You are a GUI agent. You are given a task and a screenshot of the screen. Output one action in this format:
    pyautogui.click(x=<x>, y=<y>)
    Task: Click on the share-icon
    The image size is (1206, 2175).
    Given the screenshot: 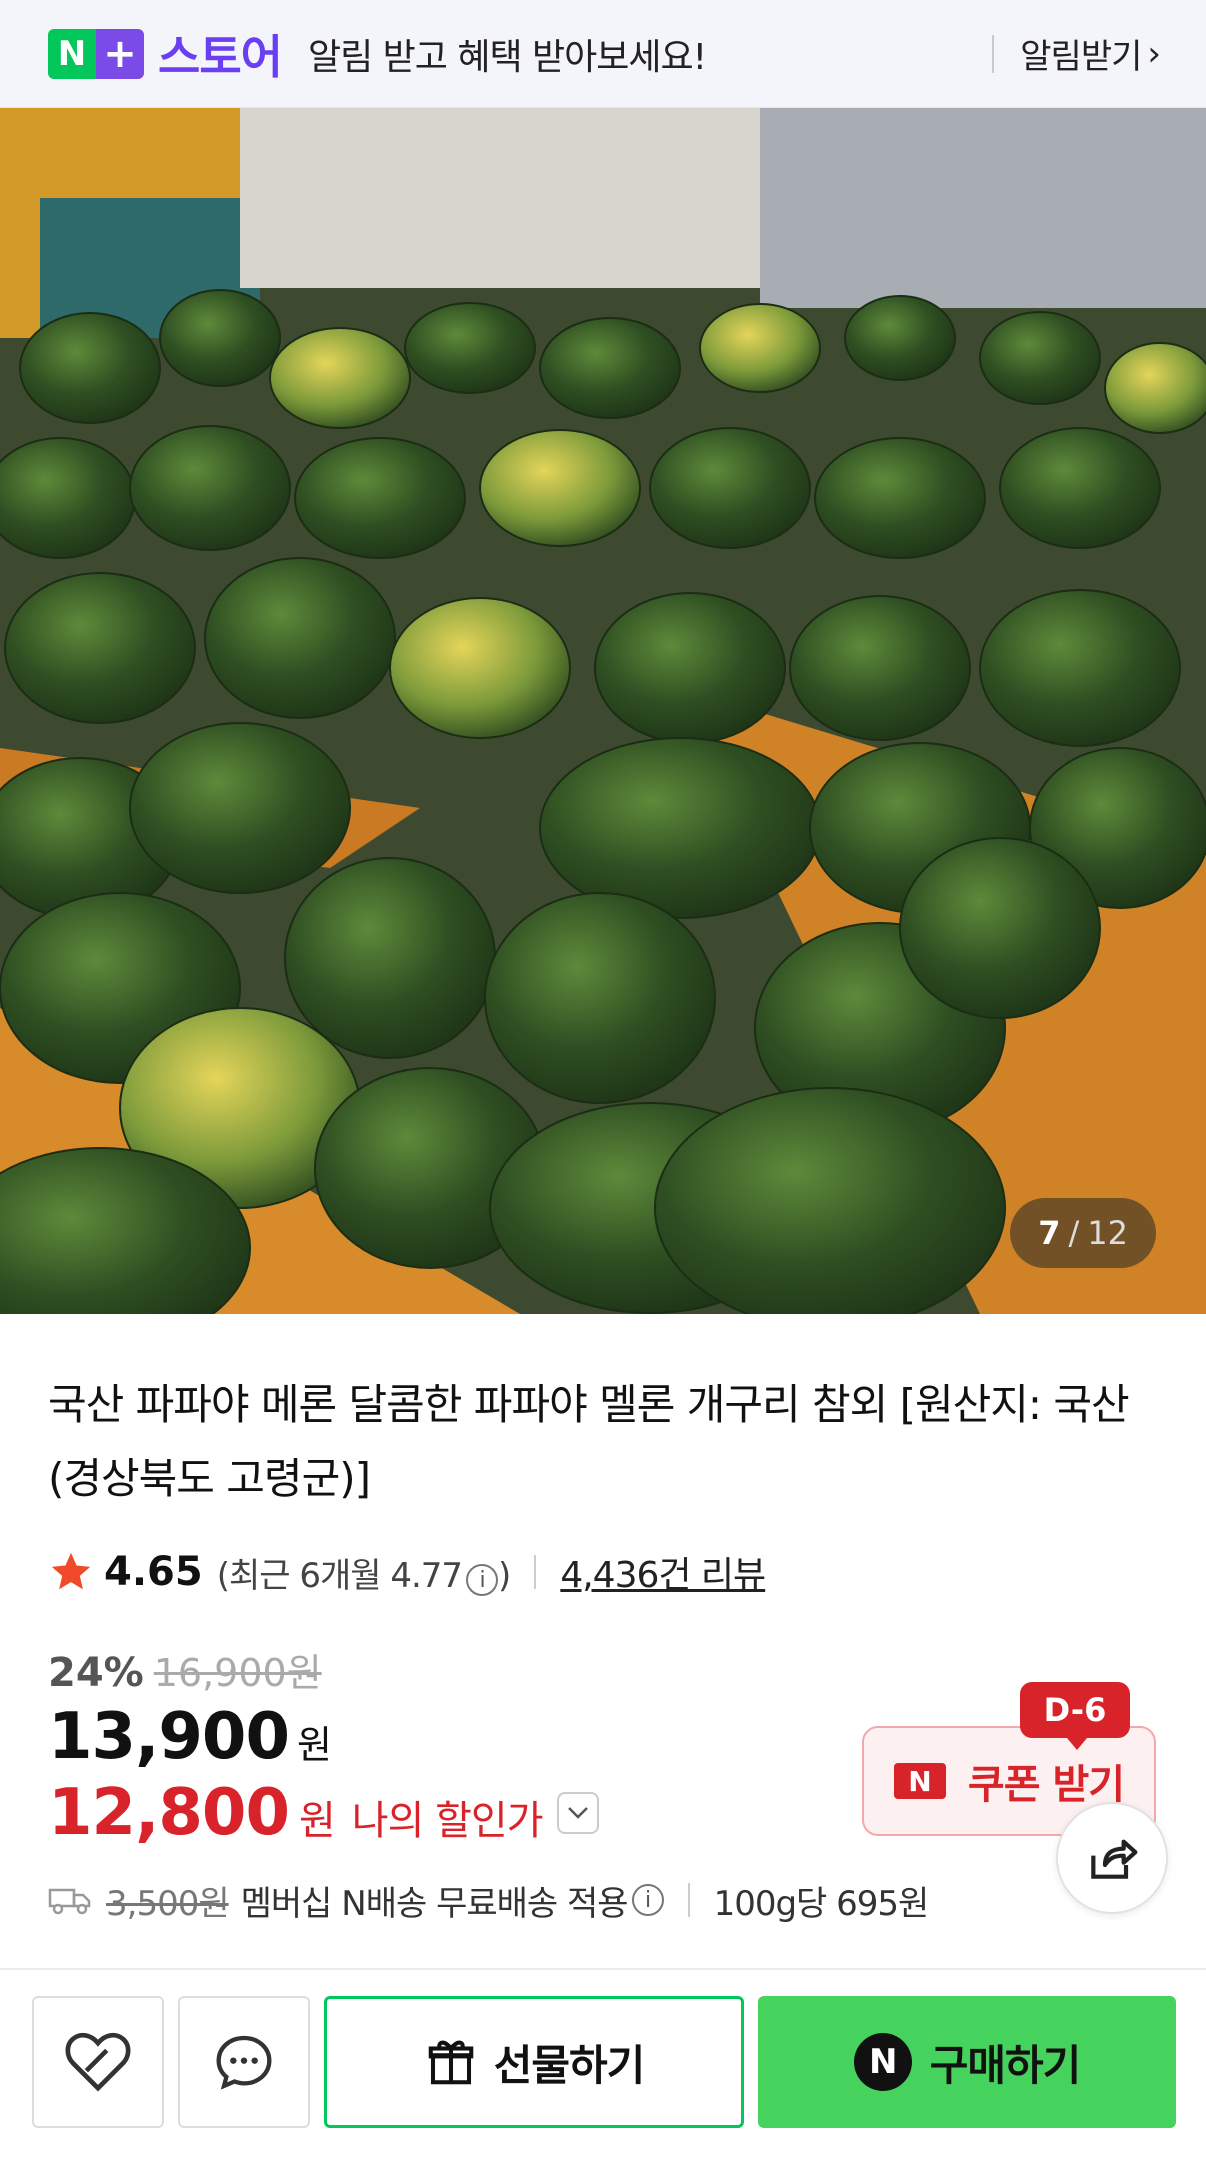 What is the action you would take?
    pyautogui.click(x=1114, y=1859)
    